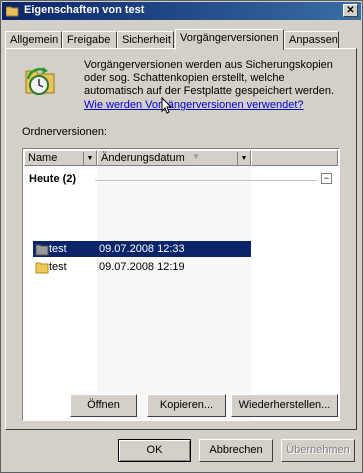  I want to click on column-header-filler, so click(294, 158).